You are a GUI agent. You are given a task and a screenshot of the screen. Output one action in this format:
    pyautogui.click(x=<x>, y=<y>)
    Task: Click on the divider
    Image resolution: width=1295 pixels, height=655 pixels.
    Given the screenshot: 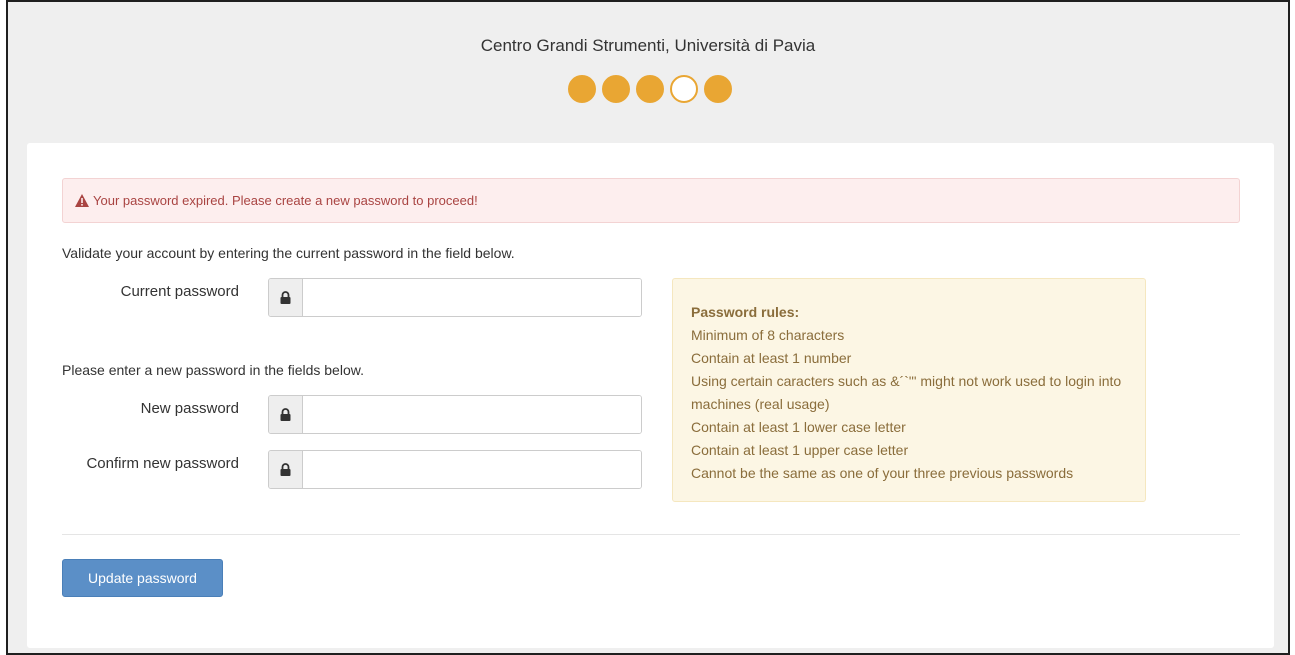 What is the action you would take?
    pyautogui.click(x=651, y=534)
    